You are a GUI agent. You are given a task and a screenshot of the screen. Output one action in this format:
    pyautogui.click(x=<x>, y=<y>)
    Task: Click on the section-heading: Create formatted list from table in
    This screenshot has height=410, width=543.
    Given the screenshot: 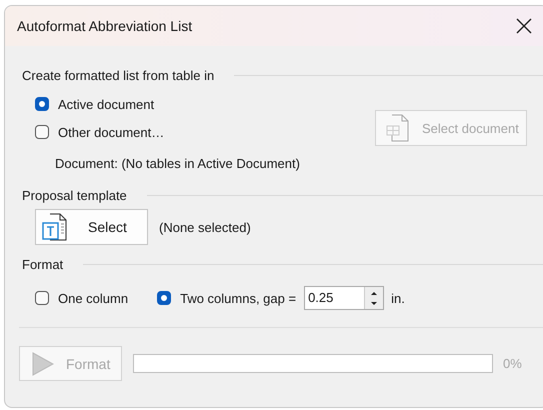 What is the action you would take?
    pyautogui.click(x=118, y=75)
    